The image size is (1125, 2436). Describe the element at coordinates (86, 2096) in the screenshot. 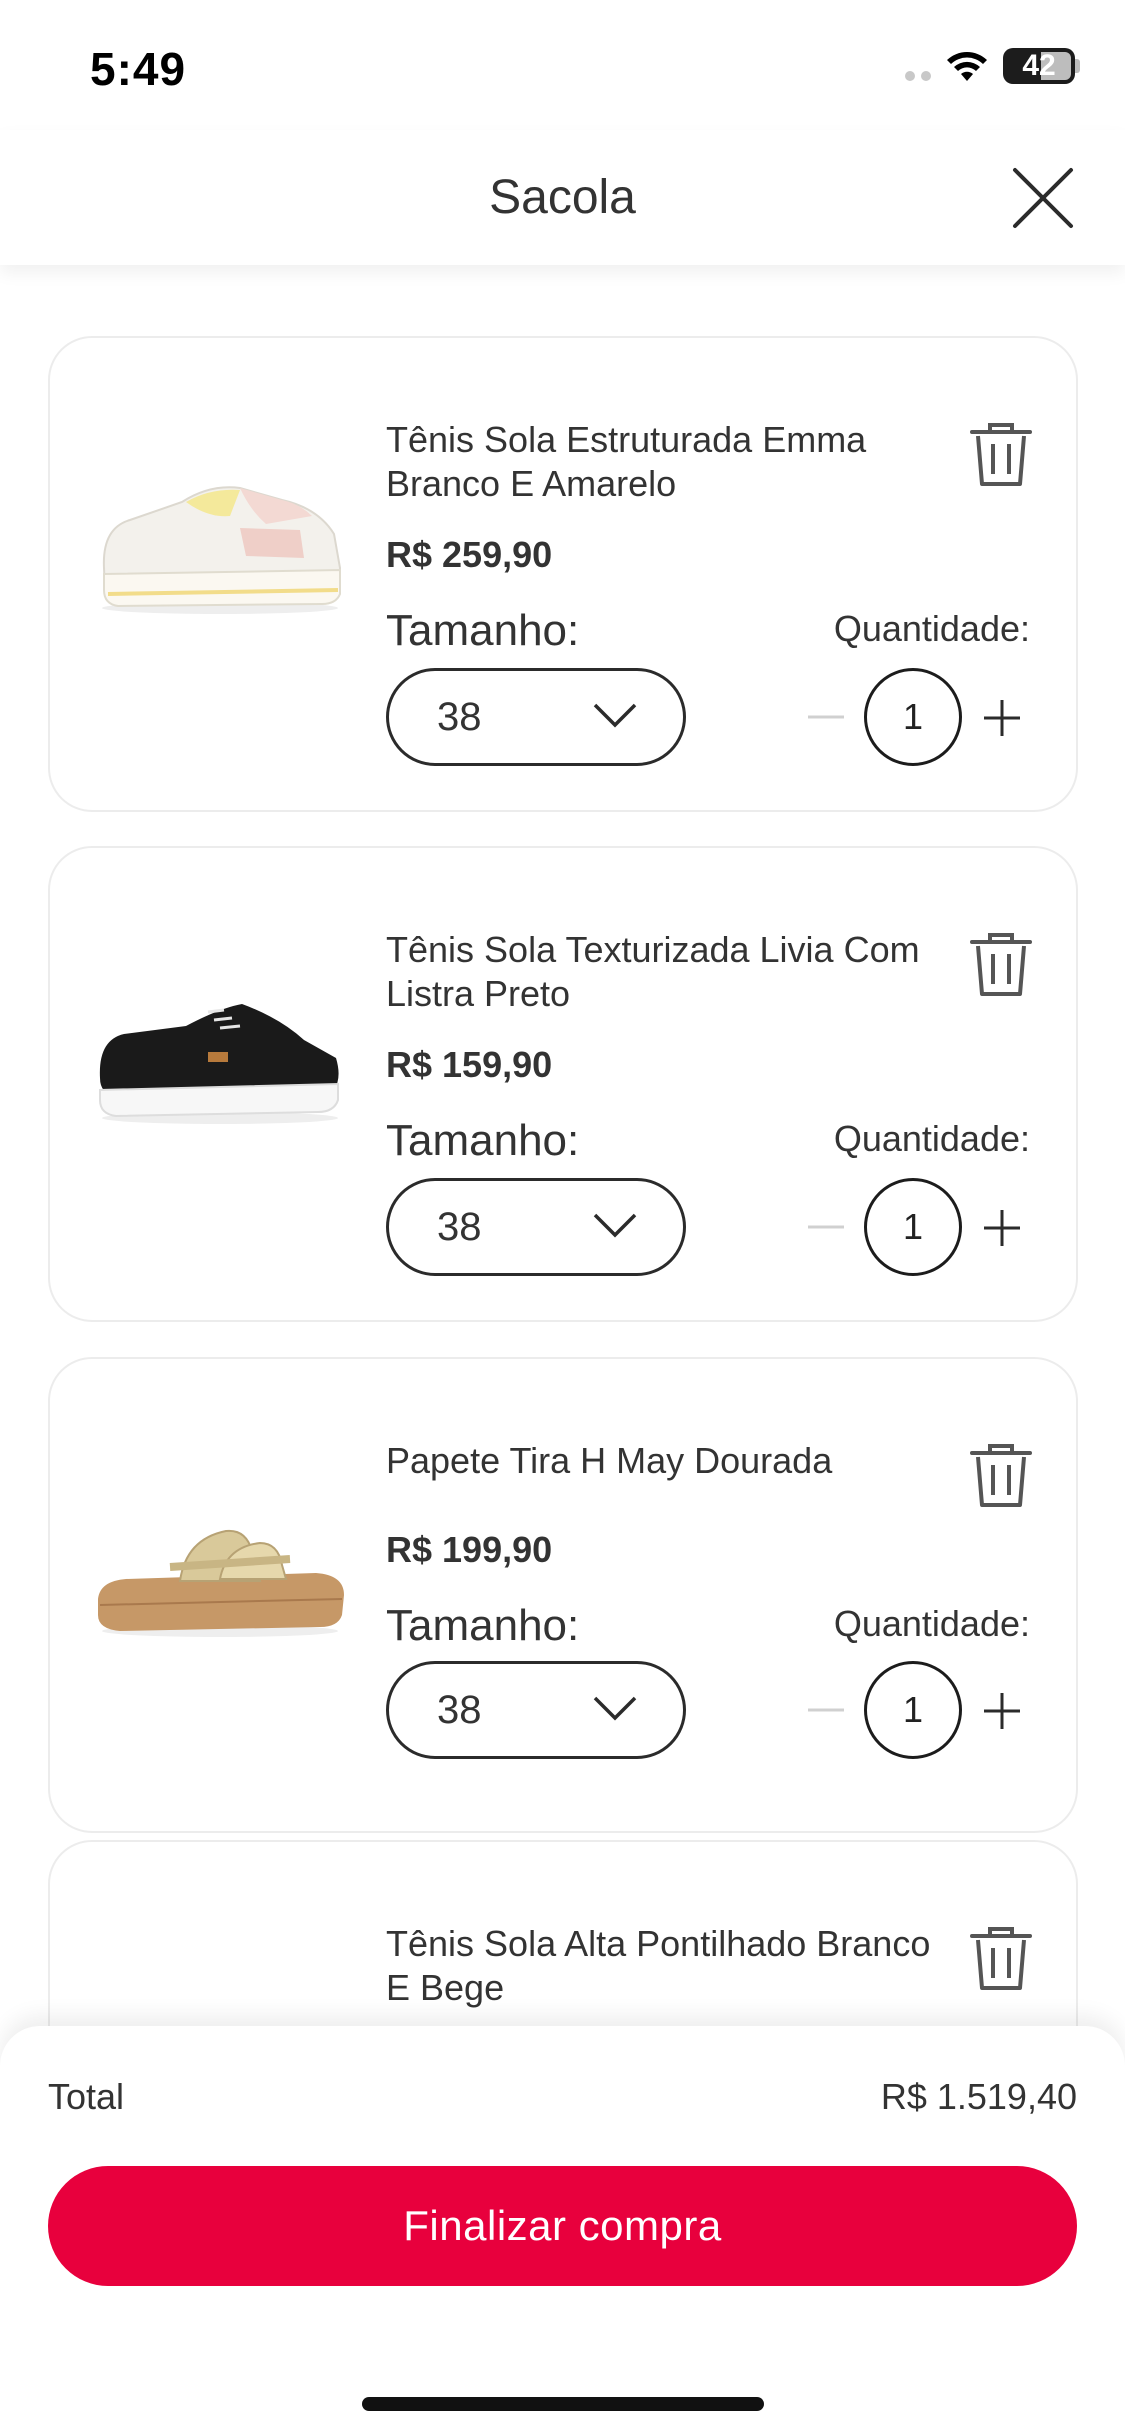

I see `total-label: Total` at that location.